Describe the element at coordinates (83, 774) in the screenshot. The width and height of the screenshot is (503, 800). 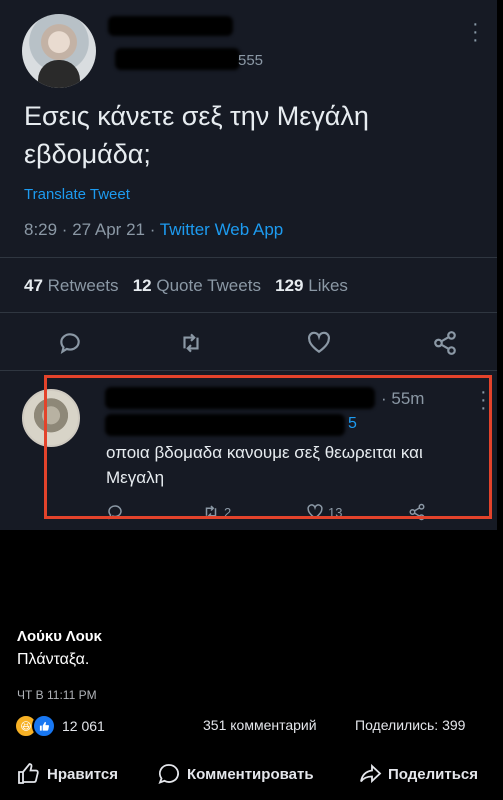
I see `like-button-label: Нравится` at that location.